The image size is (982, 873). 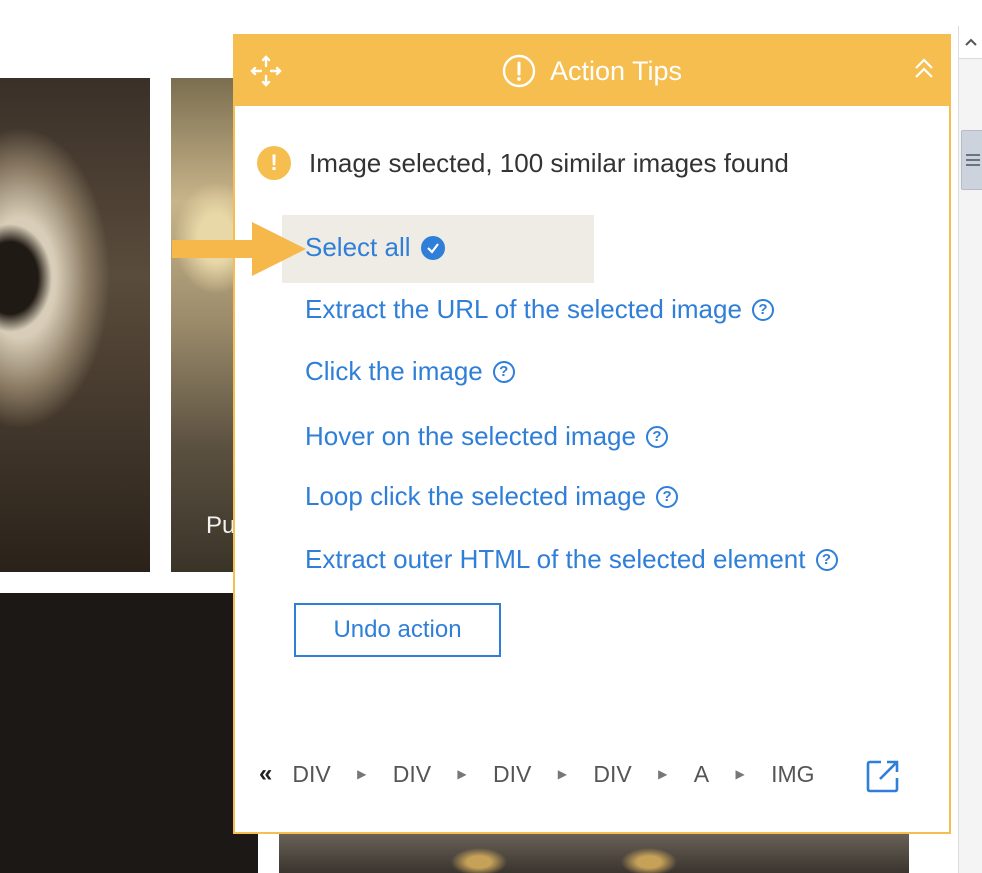 I want to click on select-all-option: Select all, so click(x=375, y=247).